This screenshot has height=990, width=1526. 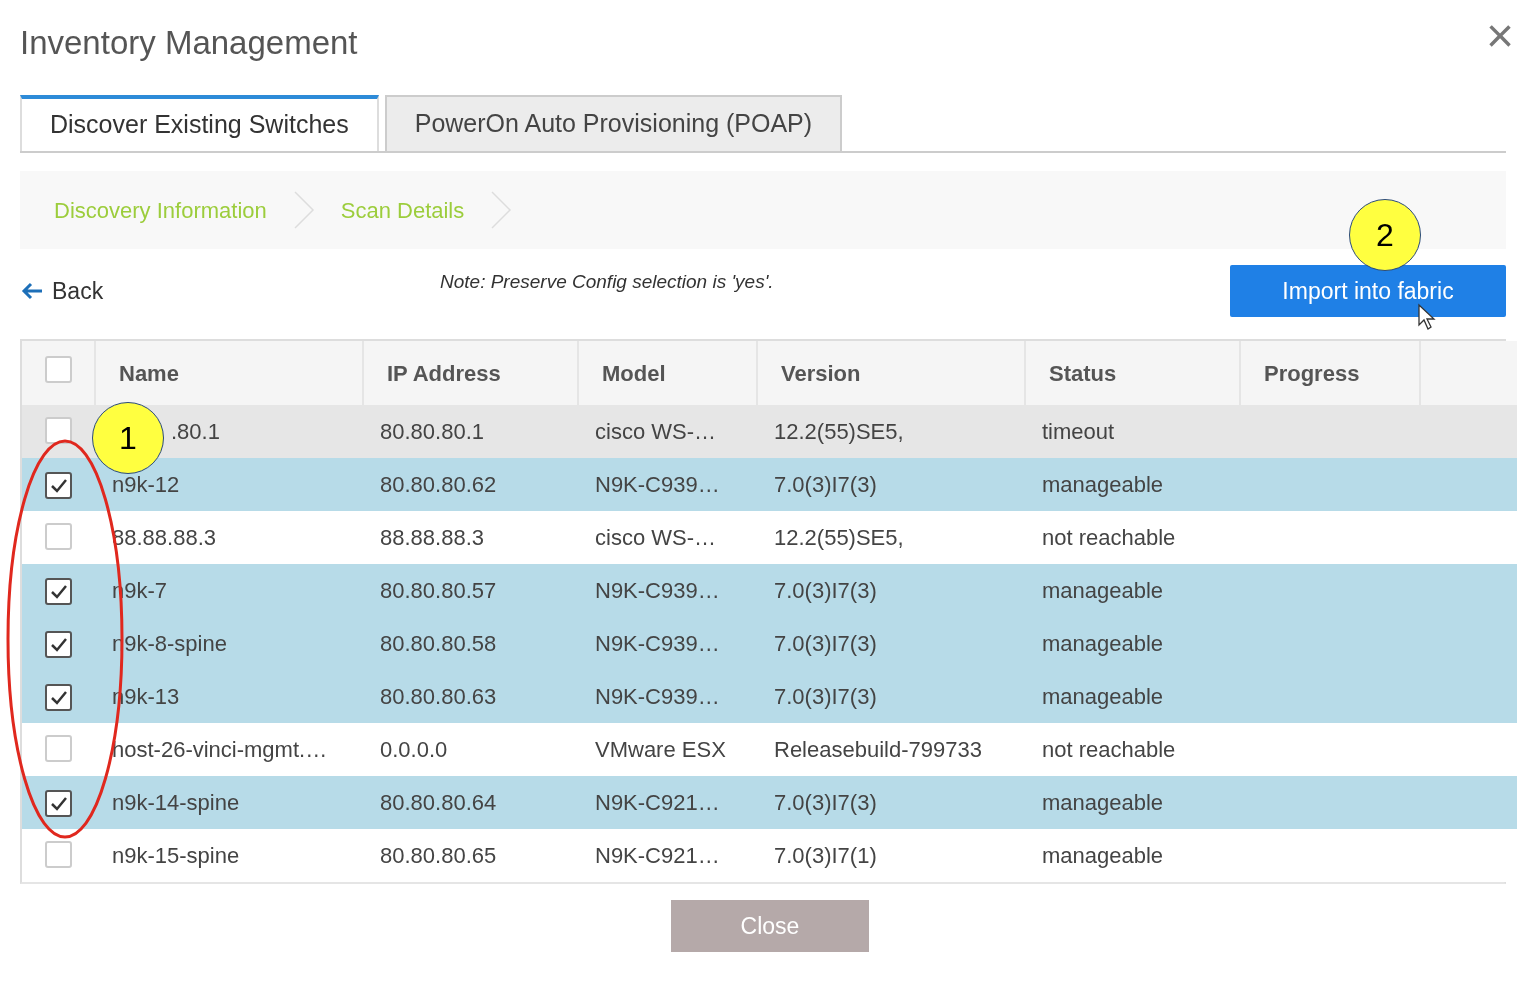 What do you see at coordinates (414, 749) in the screenshot?
I see `table-cell: 0.0.0.0` at bounding box center [414, 749].